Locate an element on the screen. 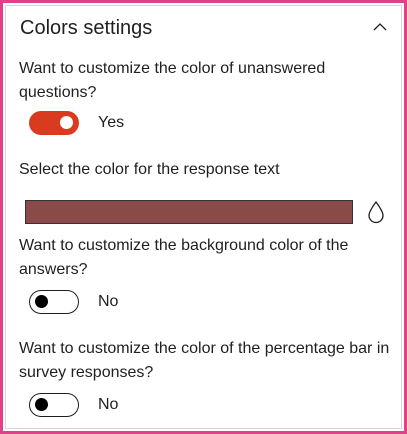 This screenshot has height=434, width=407. unanswered-color-toggle-text: Yes is located at coordinates (111, 122).